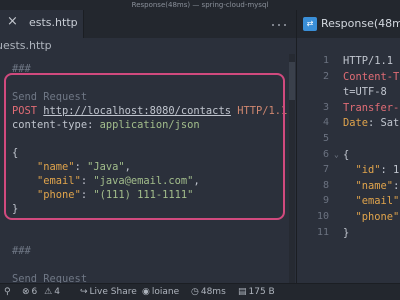  I want to click on code-line: Send Request, so click(49, 277).